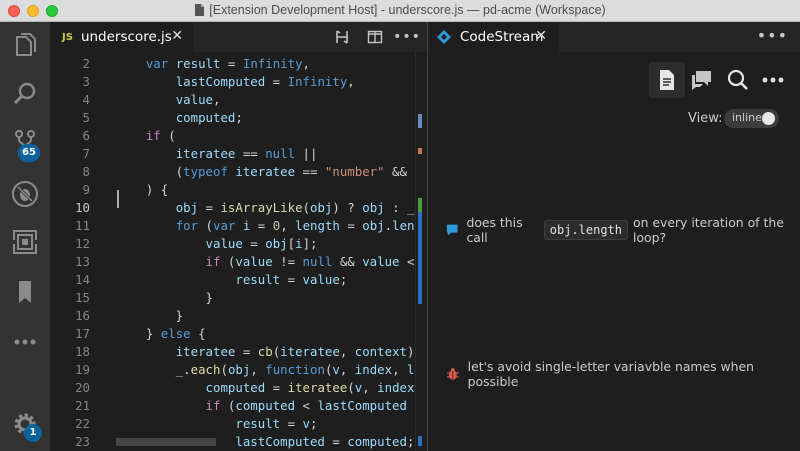 This screenshot has width=800, height=451. I want to click on line-source: computed;, so click(179, 118).